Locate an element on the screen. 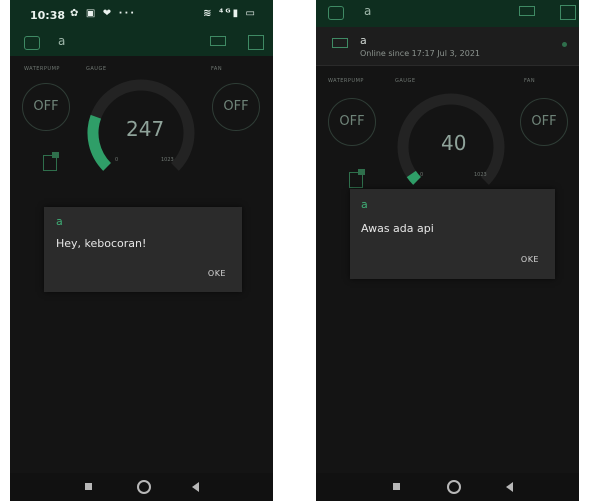  gauge-value: 247 is located at coordinates (145, 129).